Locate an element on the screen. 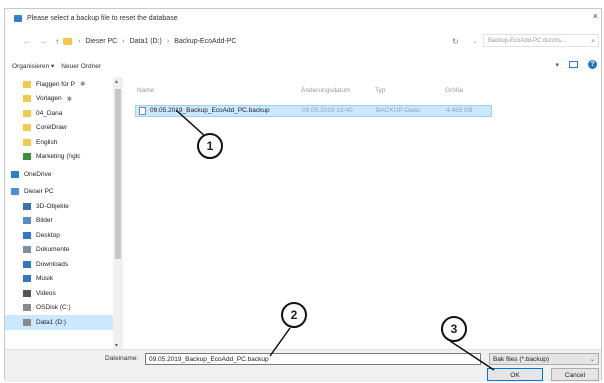 Image resolution: width=604 pixels, height=383 pixels. callout-3: 3 is located at coordinates (454, 329).